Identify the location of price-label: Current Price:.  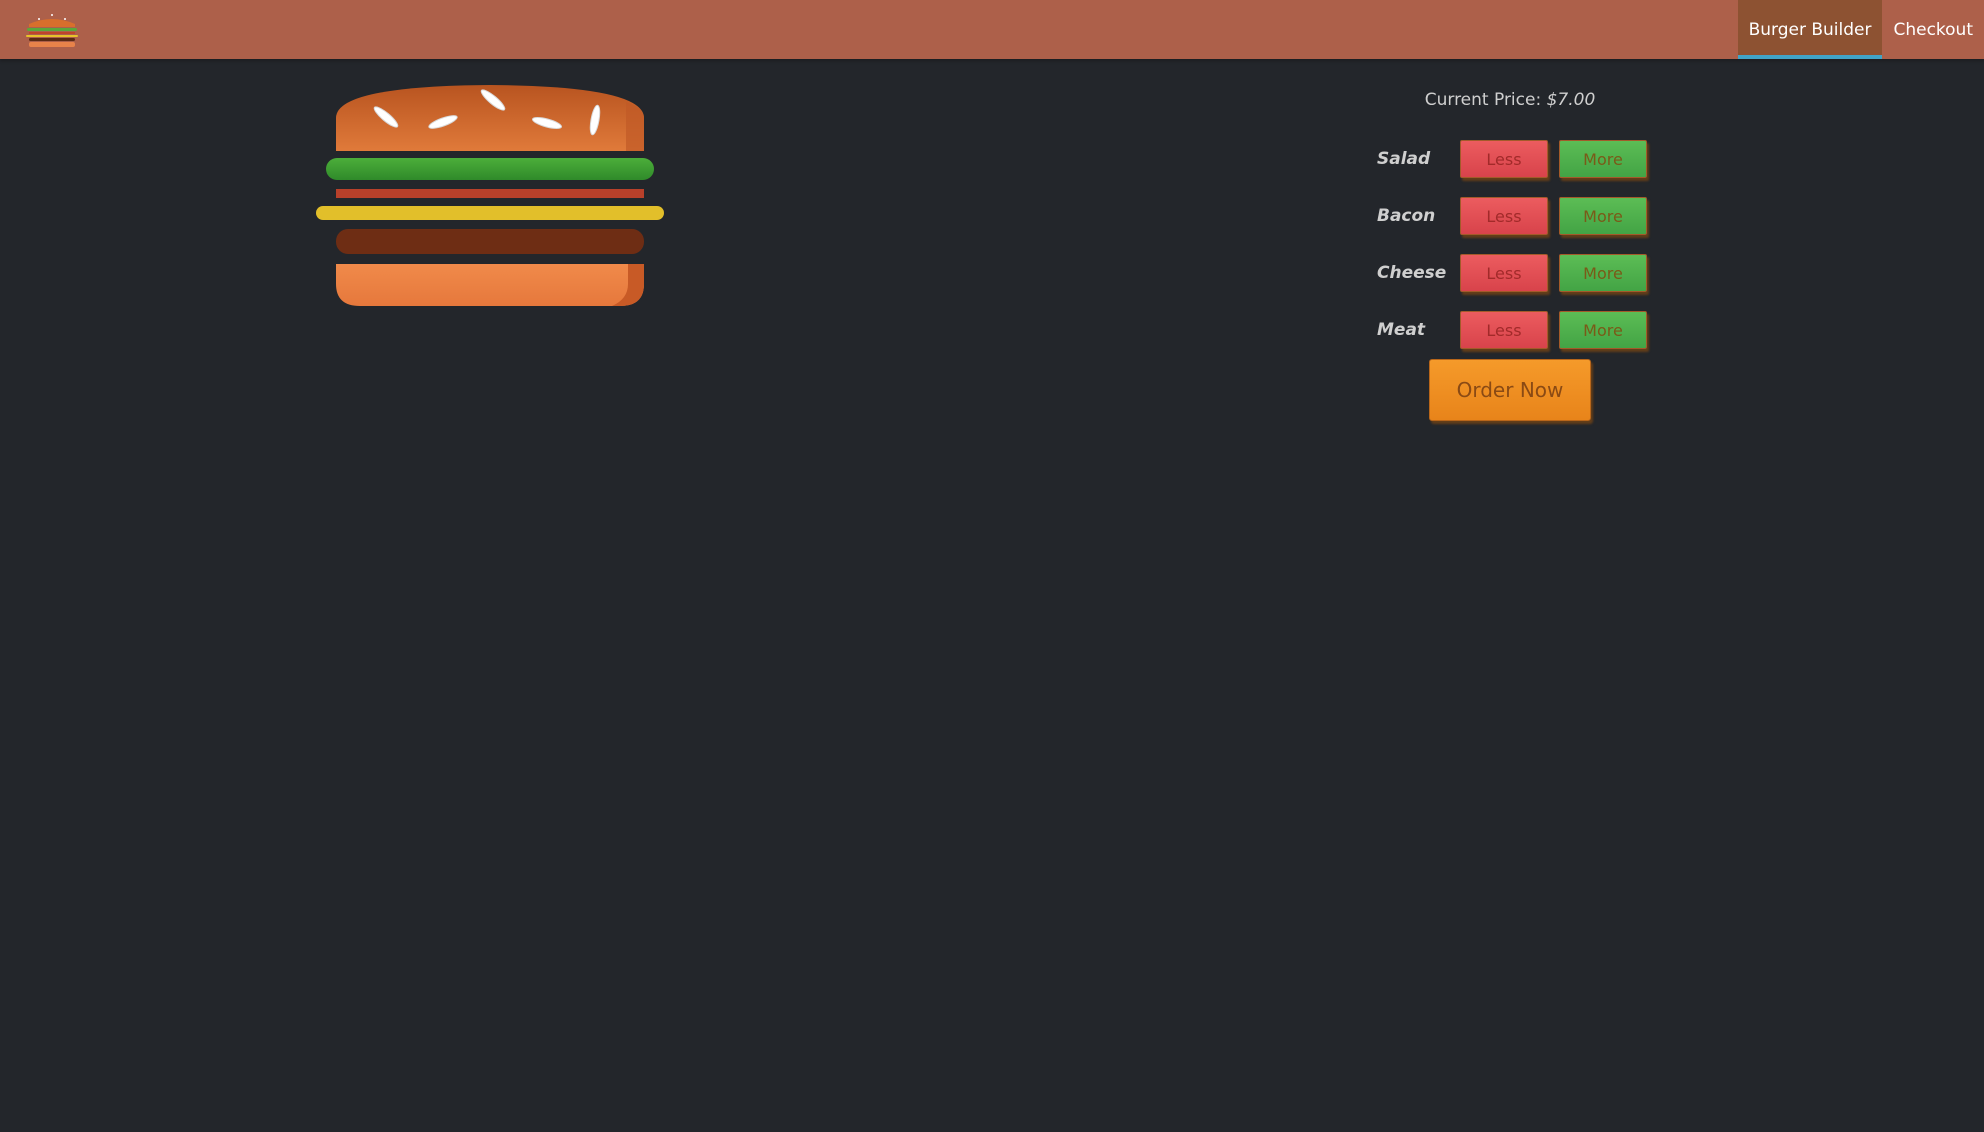
(1485, 100).